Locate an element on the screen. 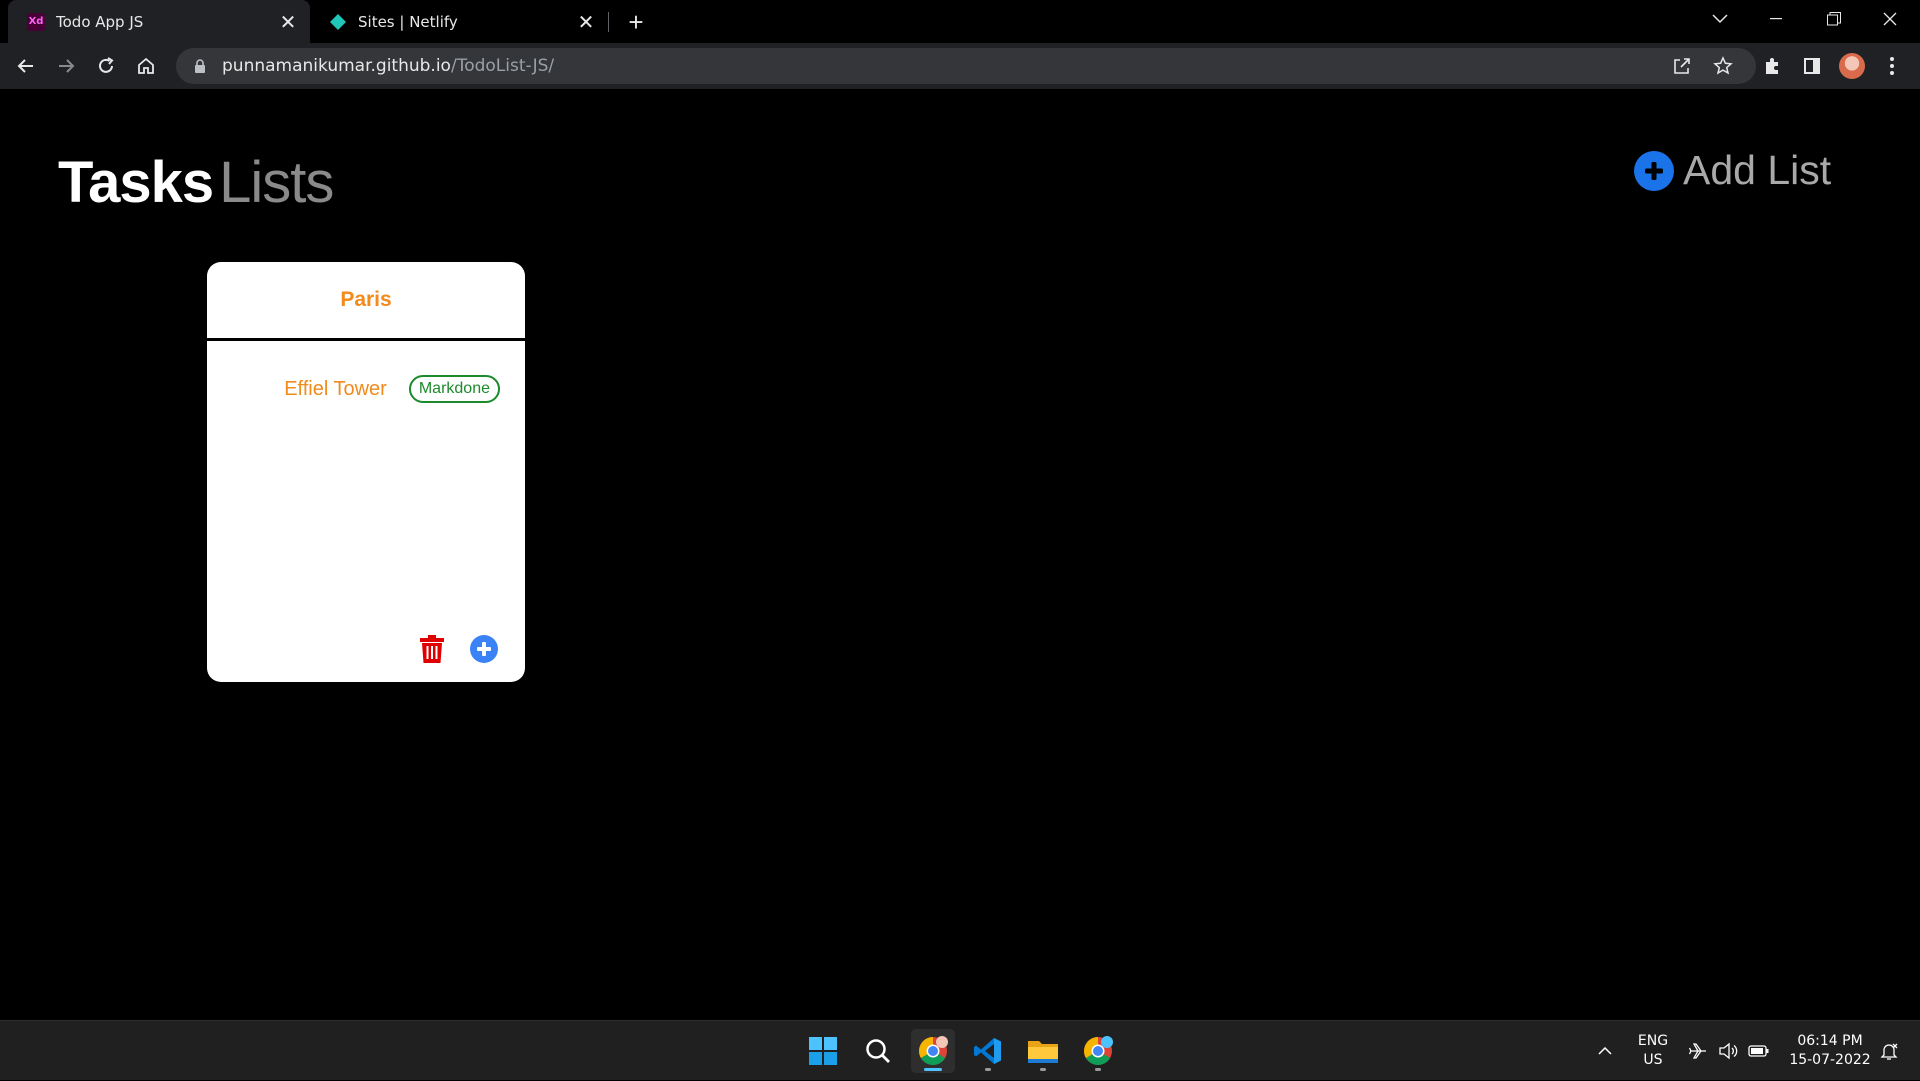  heading-lists: Lists is located at coordinates (276, 182).